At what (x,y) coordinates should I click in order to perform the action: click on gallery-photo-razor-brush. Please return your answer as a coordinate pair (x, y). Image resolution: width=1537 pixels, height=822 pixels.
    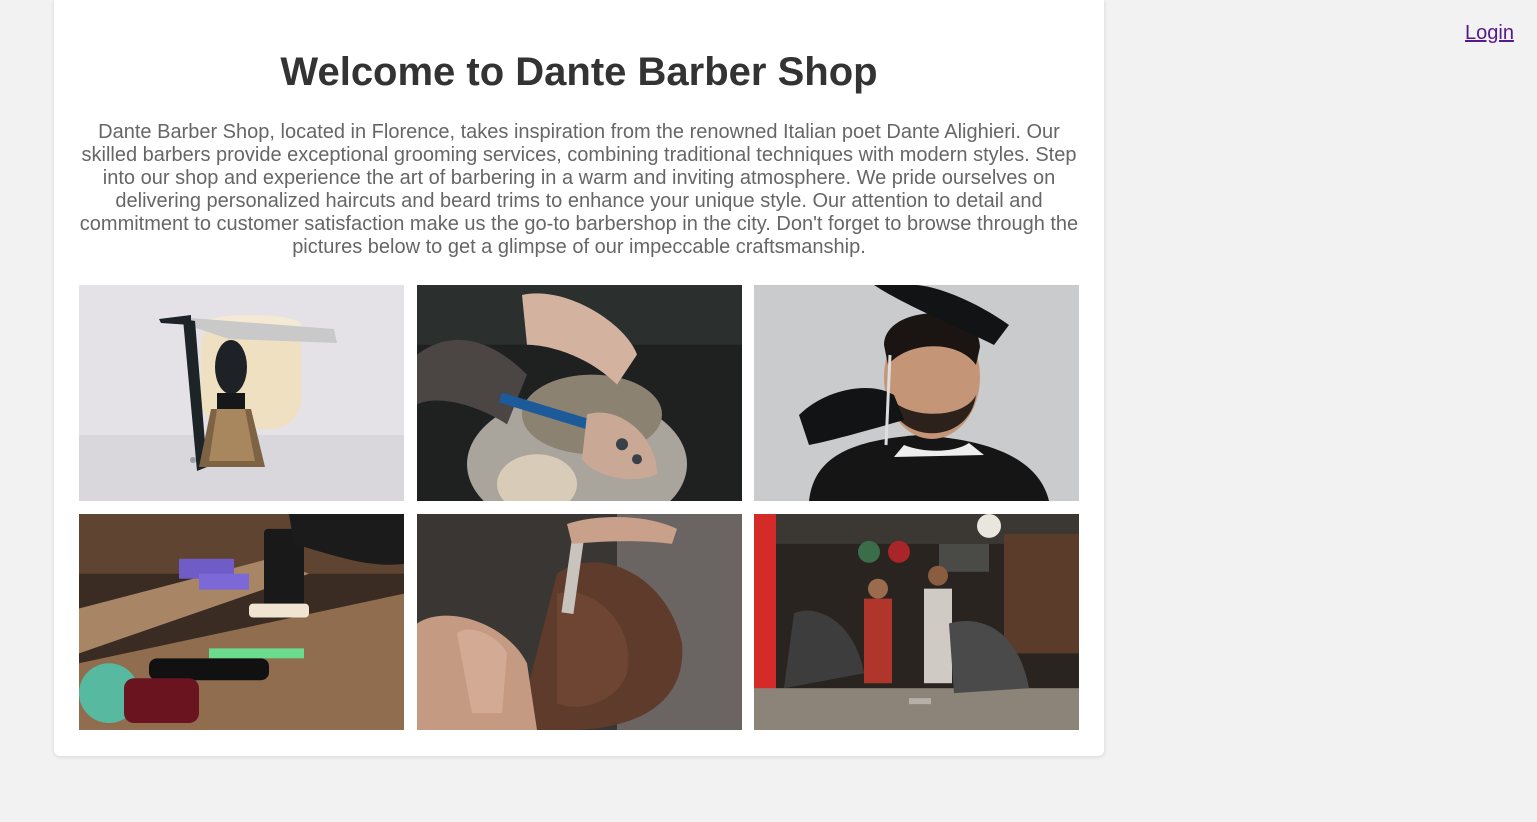
    Looking at the image, I should click on (241, 393).